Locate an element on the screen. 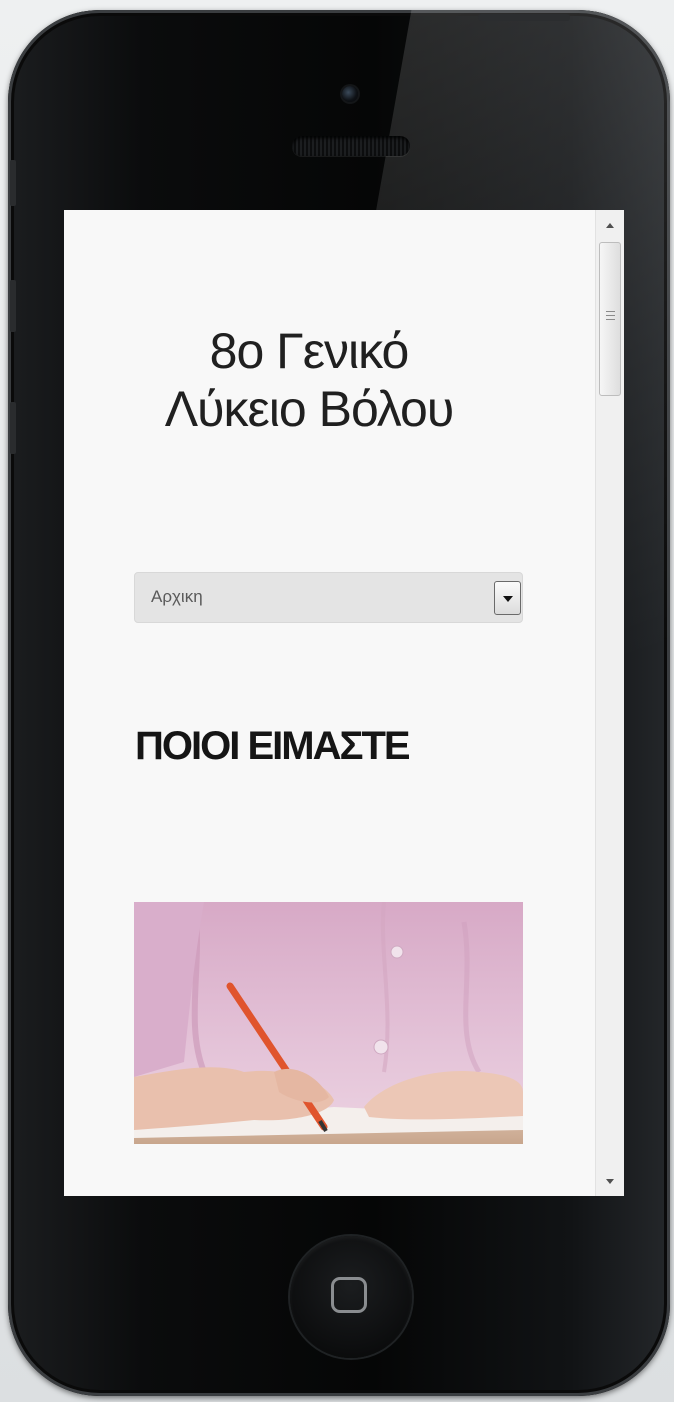 This screenshot has height=1402, width=674. volume-down-button is located at coordinates (13, 428).